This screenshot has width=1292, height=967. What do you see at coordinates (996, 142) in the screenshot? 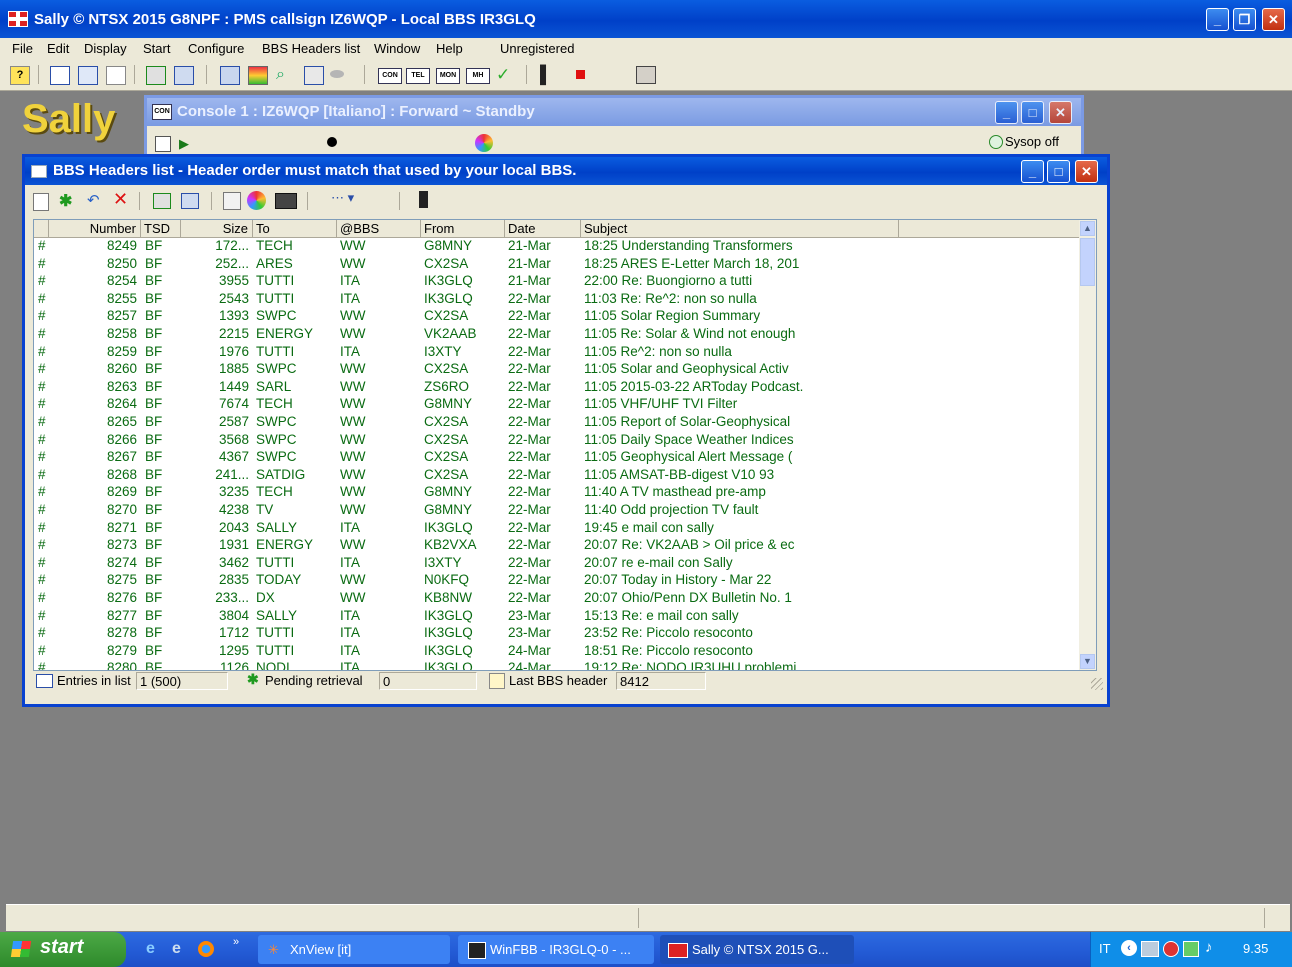
I see `sysop-radio` at bounding box center [996, 142].